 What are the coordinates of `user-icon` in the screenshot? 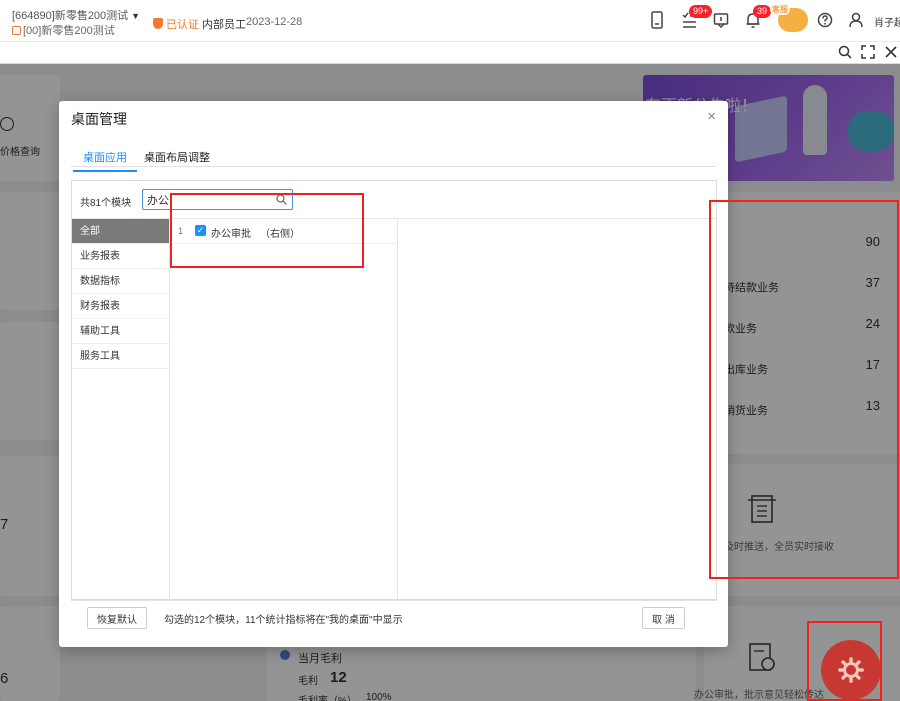 It's located at (857, 20).